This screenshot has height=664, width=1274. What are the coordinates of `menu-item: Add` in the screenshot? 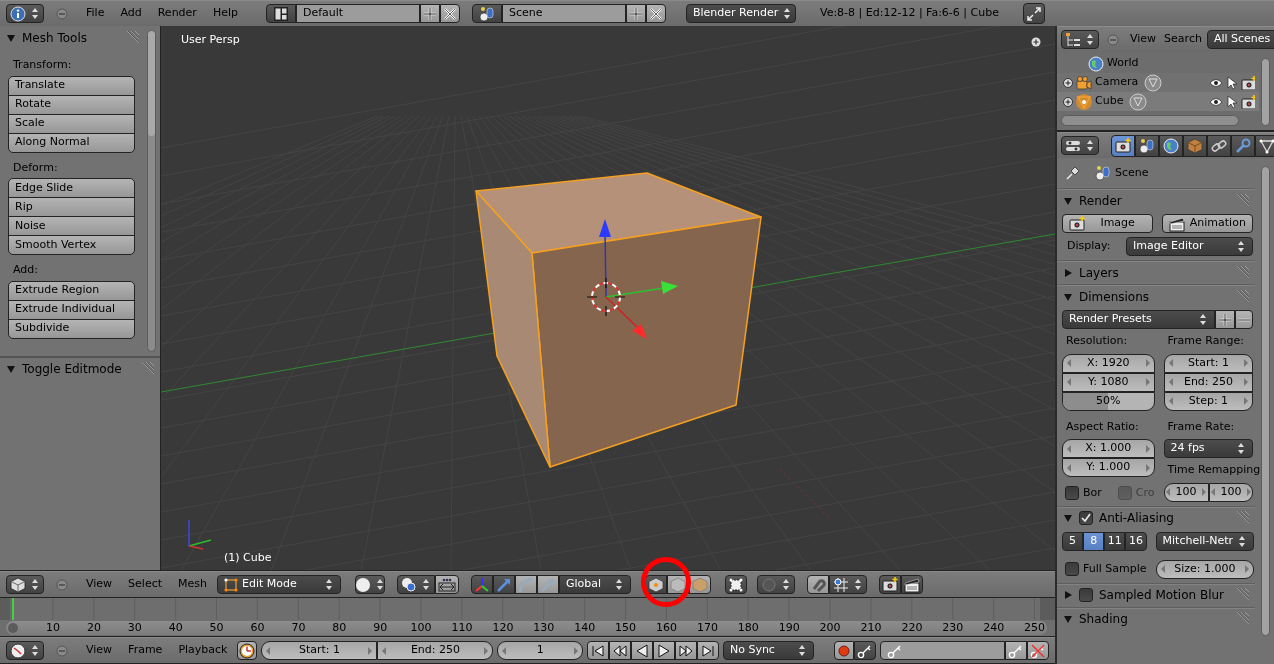 It's located at (131, 13).